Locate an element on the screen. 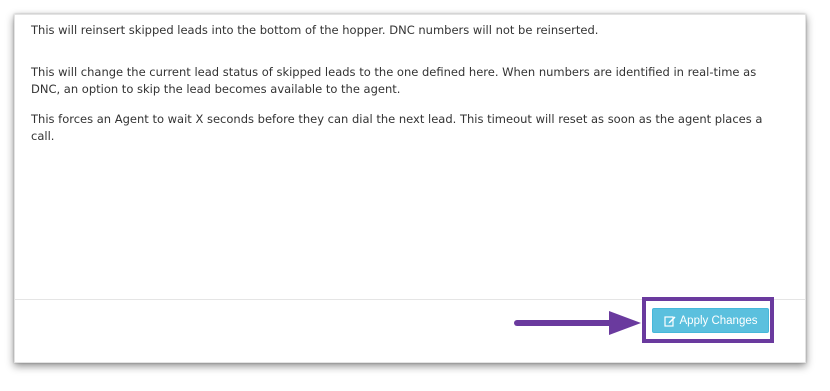  annotation-arrow-icon is located at coordinates (577, 323).